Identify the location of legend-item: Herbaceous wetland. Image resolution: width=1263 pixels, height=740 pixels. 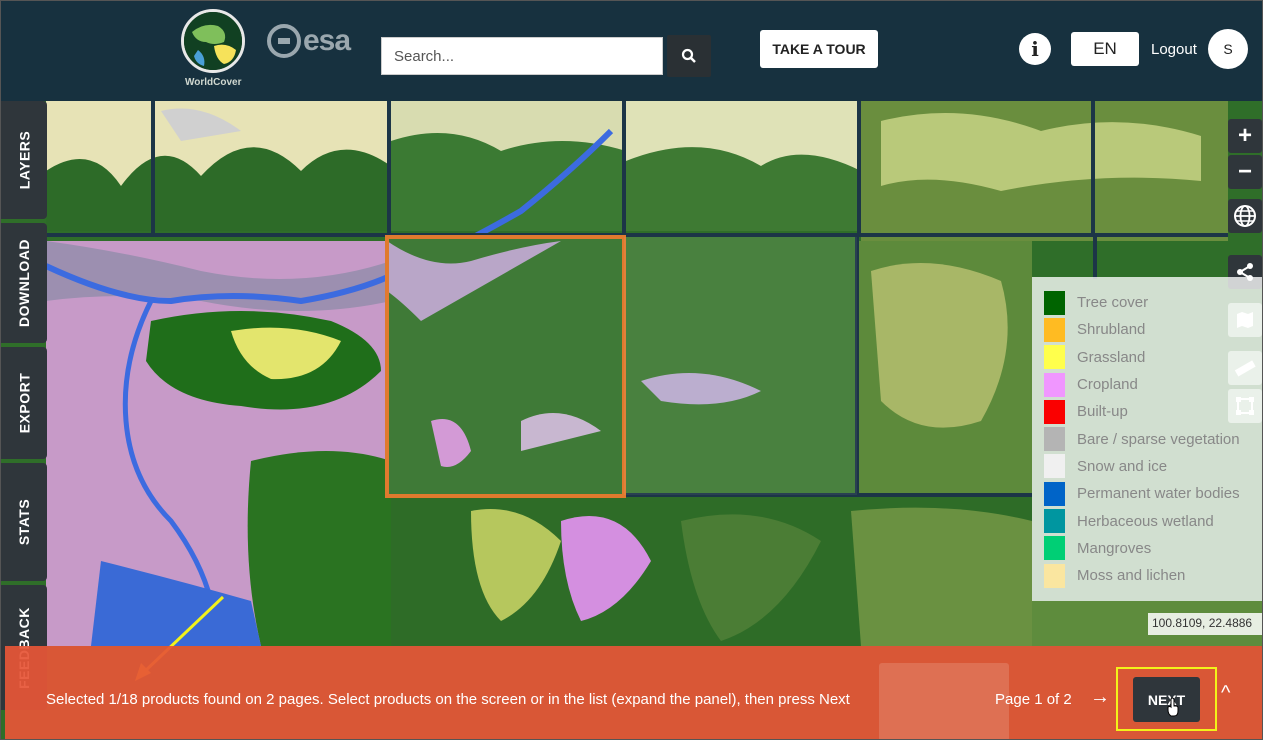
(1153, 520).